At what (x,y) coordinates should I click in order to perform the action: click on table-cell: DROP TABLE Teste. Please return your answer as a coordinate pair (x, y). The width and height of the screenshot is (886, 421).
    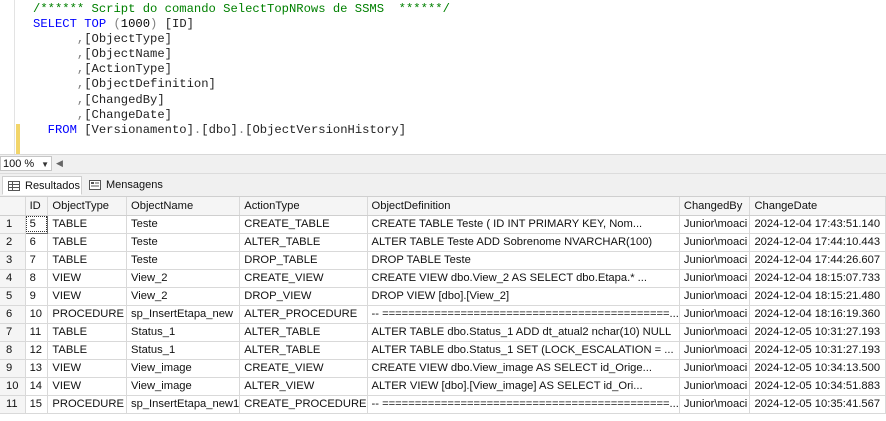
    Looking at the image, I should click on (523, 260).